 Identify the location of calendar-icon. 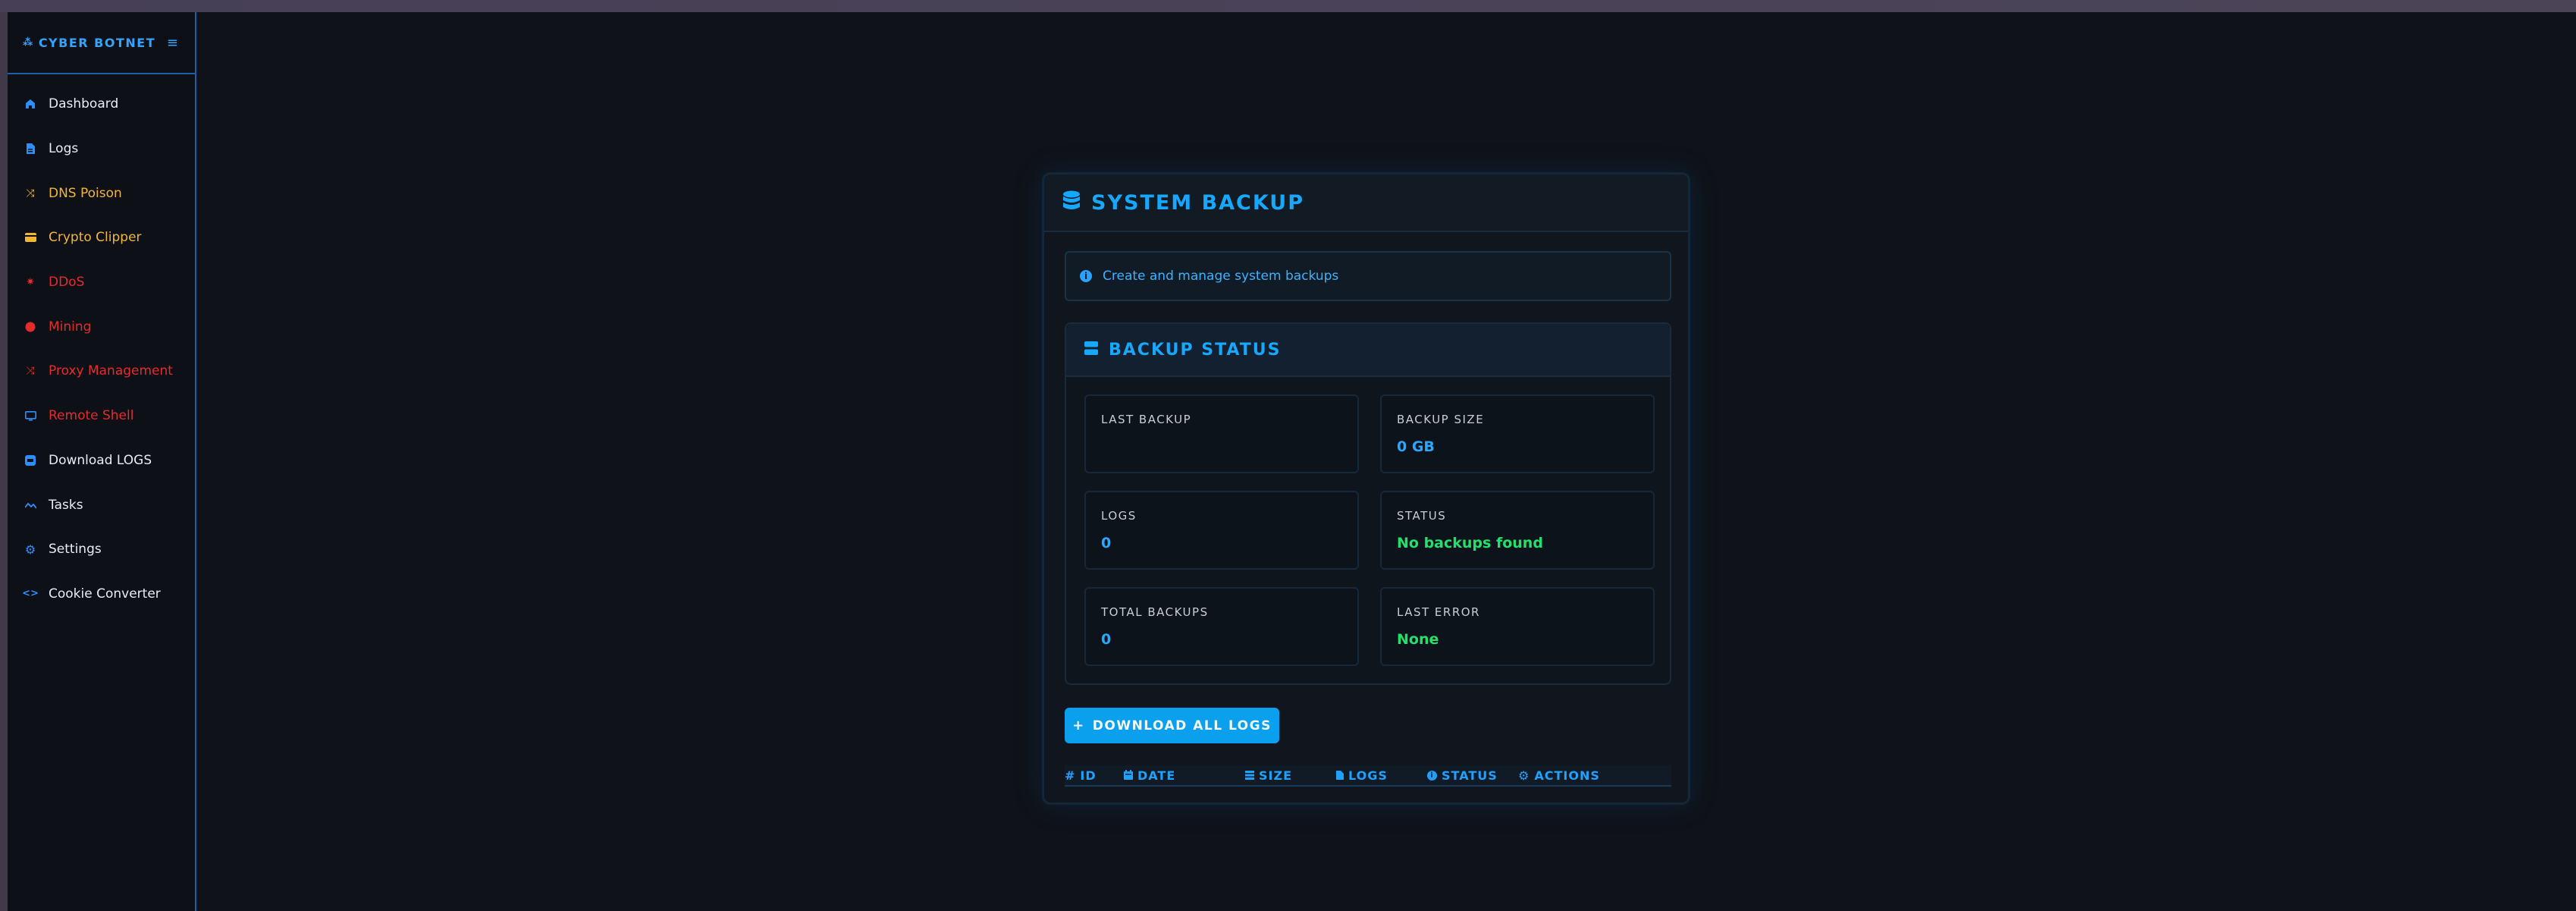
(1128, 775).